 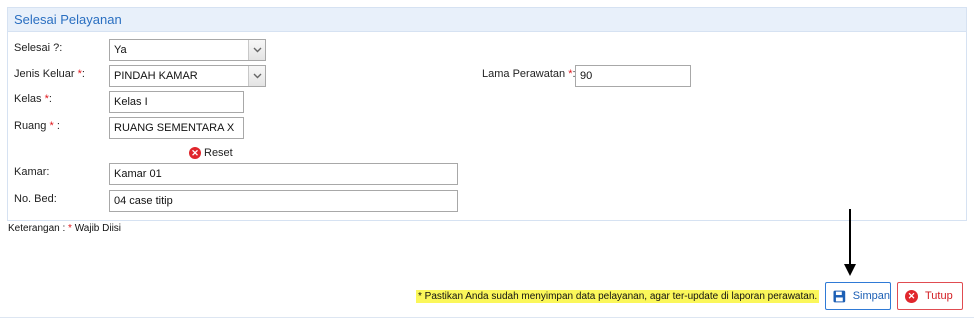 What do you see at coordinates (187, 50) in the screenshot?
I see `selesai-select: Ya` at bounding box center [187, 50].